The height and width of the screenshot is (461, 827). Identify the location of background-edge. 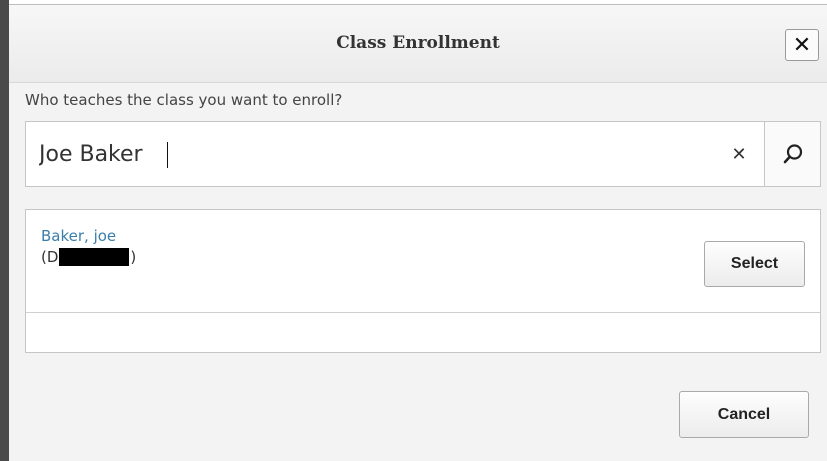
(4, 230).